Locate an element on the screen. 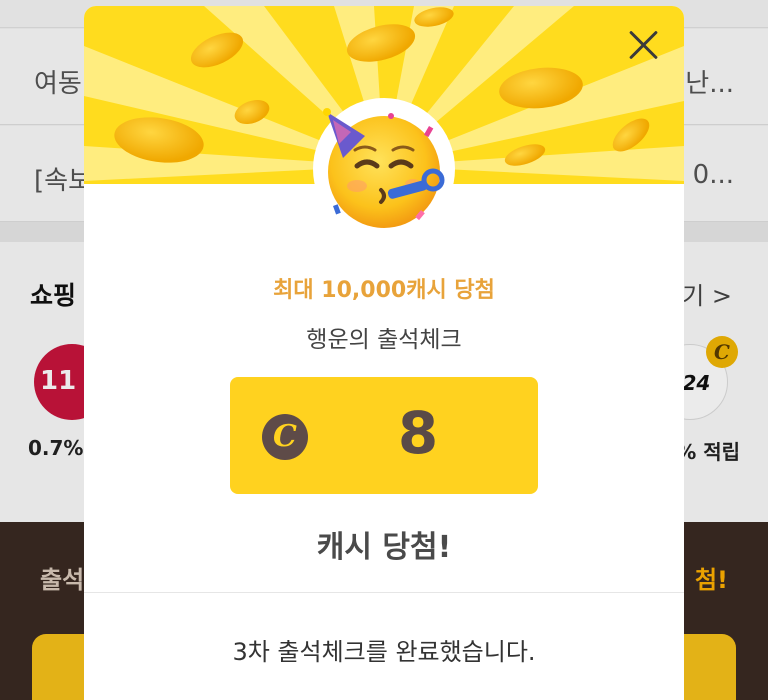 This screenshot has width=768, height=700. win-message: 캐시 당첨! is located at coordinates (384, 547).